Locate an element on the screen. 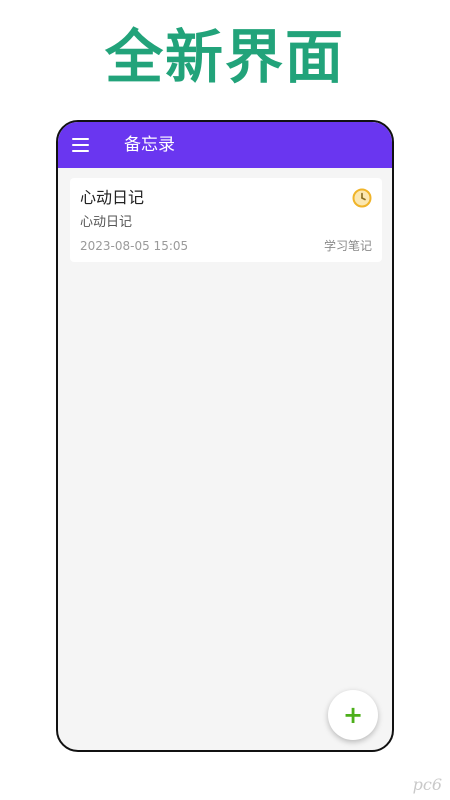  add-note-button: + is located at coordinates (353, 715).